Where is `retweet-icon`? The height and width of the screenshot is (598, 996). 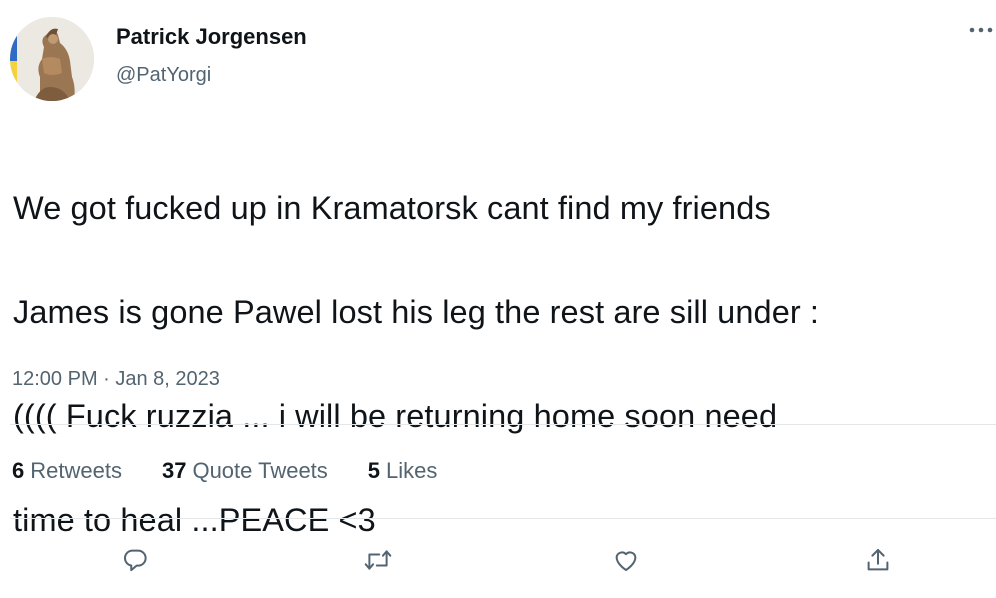 retweet-icon is located at coordinates (378, 560).